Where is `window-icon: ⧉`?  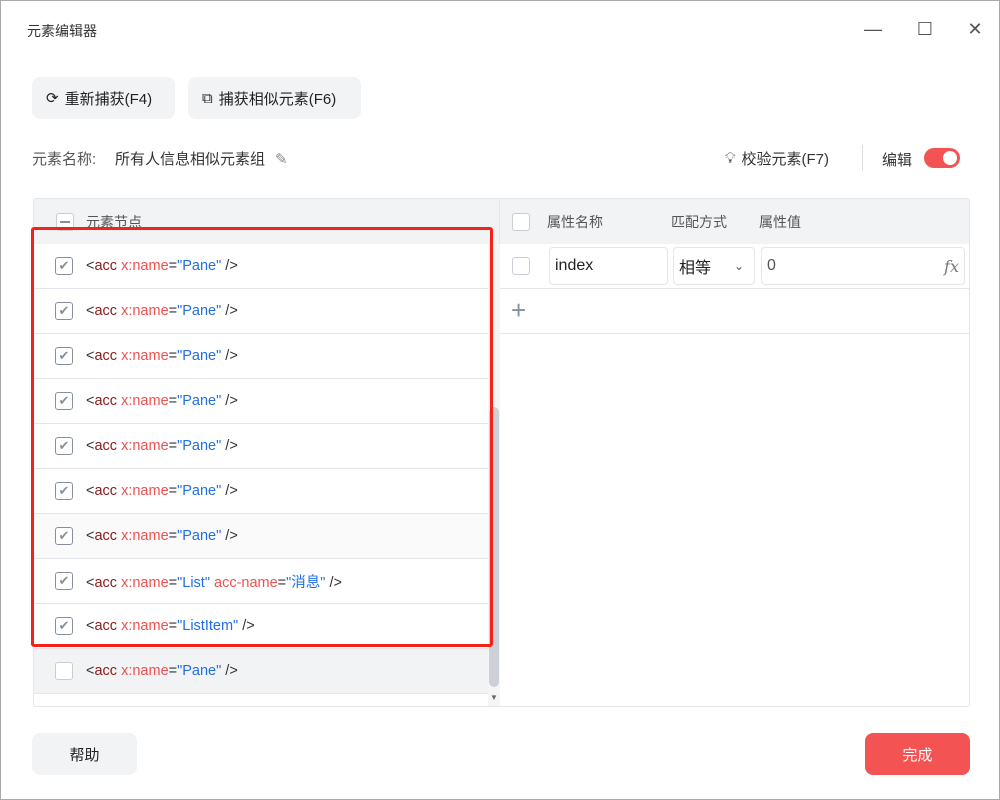 window-icon: ⧉ is located at coordinates (207, 98).